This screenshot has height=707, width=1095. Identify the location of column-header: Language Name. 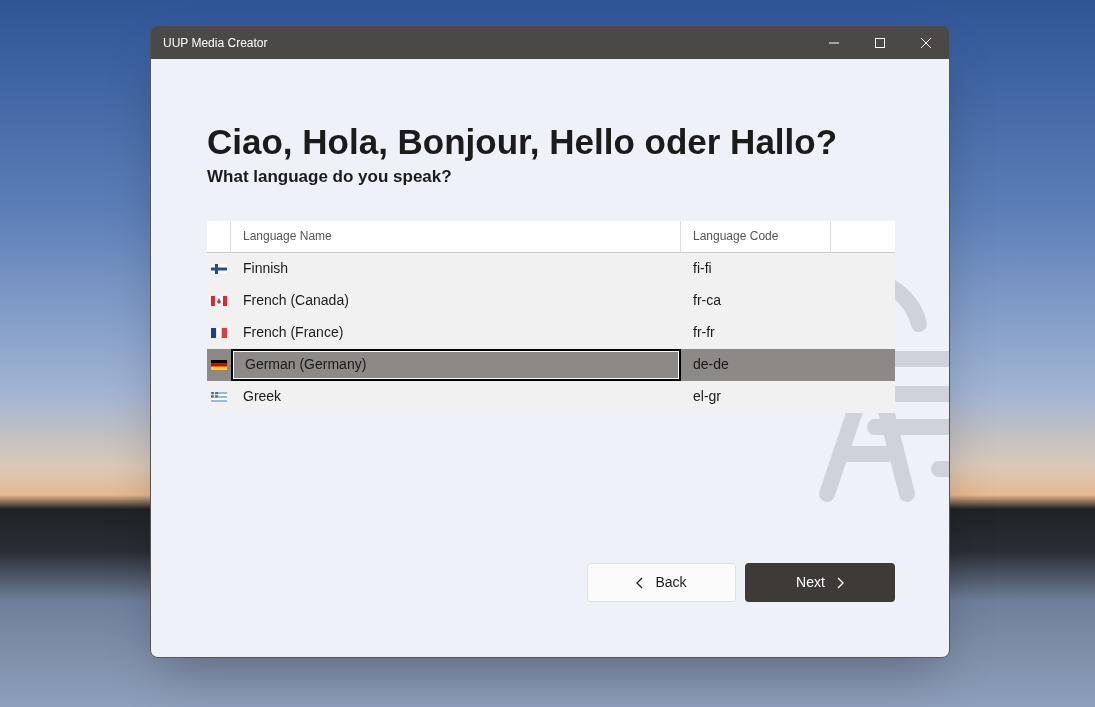
(456, 236).